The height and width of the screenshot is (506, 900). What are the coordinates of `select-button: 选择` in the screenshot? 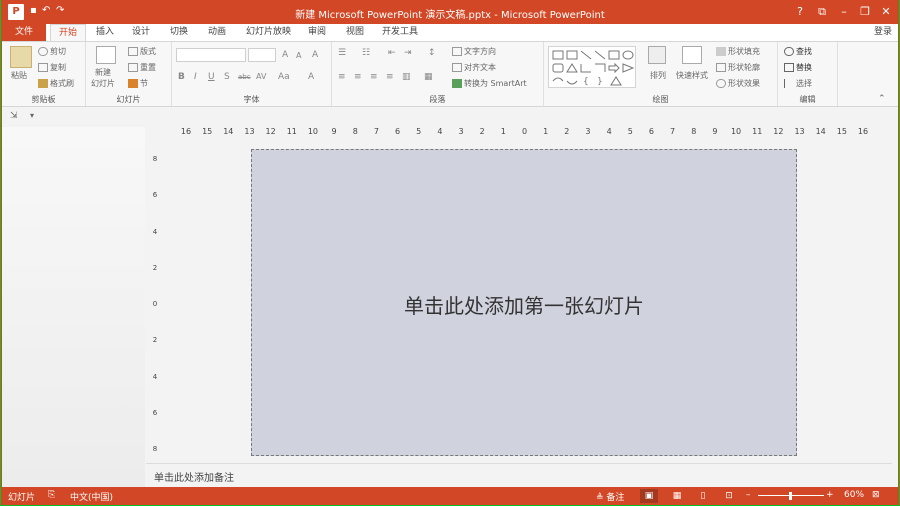 It's located at (798, 83).